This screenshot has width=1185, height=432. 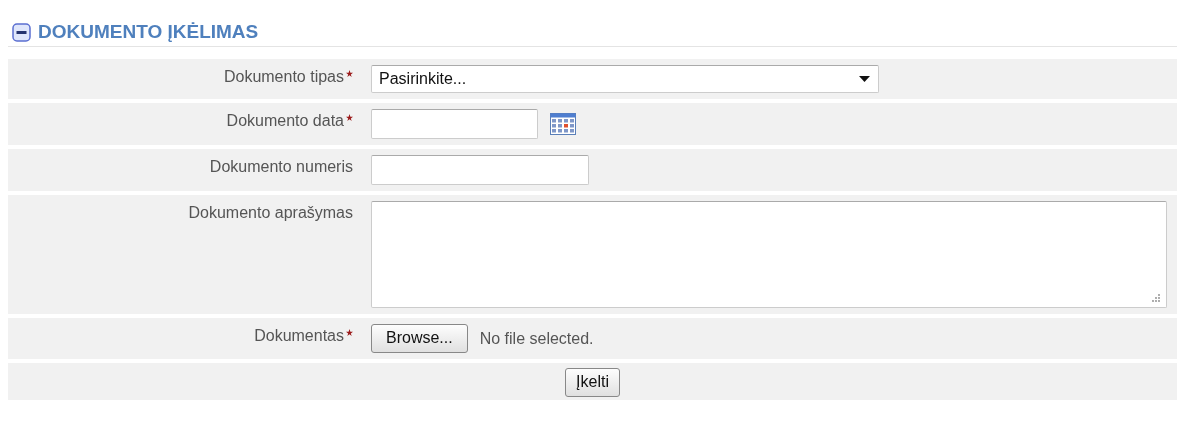 I want to click on resize-grip-icon, so click(x=1156, y=298).